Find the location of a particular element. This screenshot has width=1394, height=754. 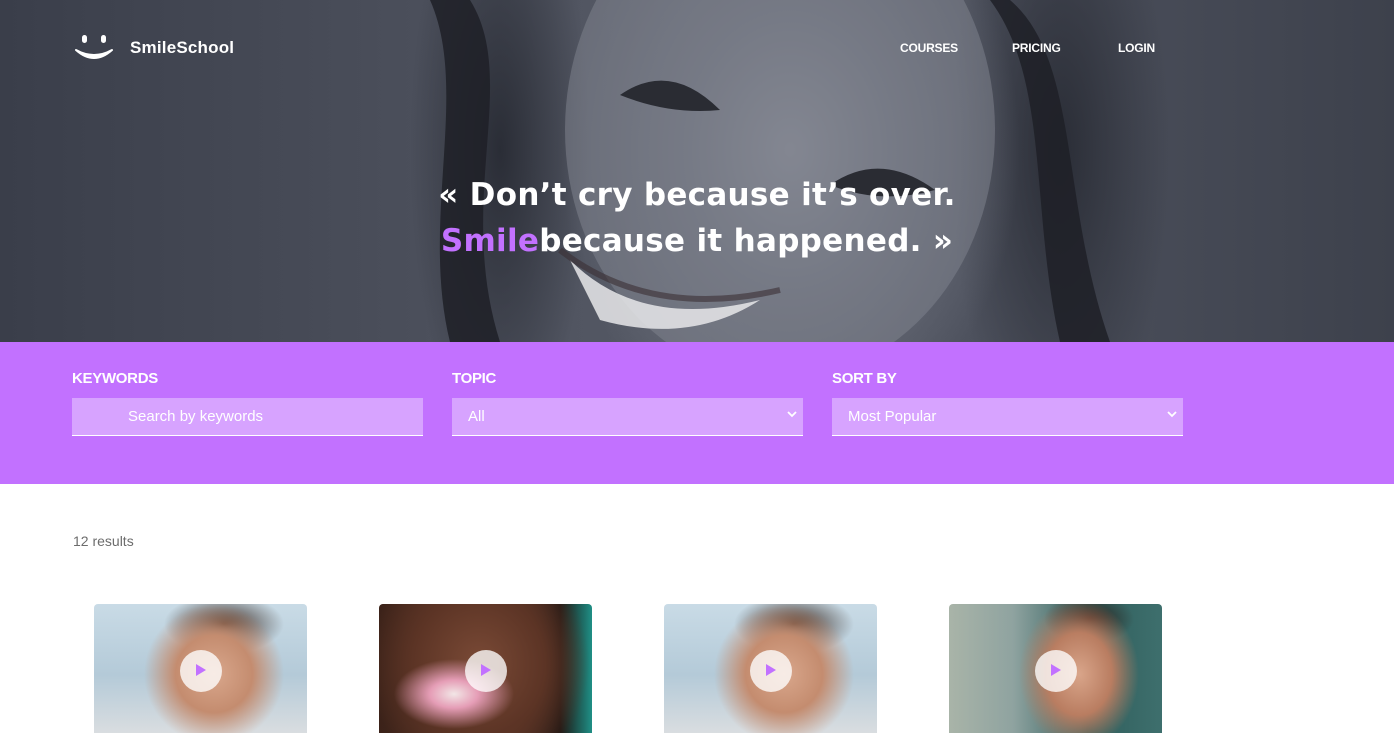

topic-label: TOPIC is located at coordinates (474, 378).